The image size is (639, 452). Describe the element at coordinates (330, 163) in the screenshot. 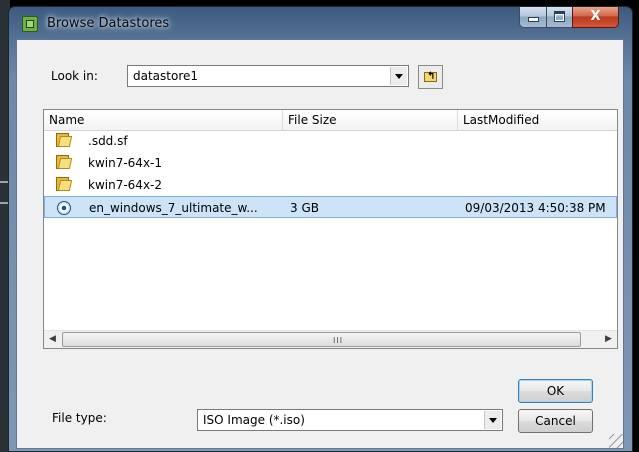

I see `list-item: kwin7-64x-1` at that location.